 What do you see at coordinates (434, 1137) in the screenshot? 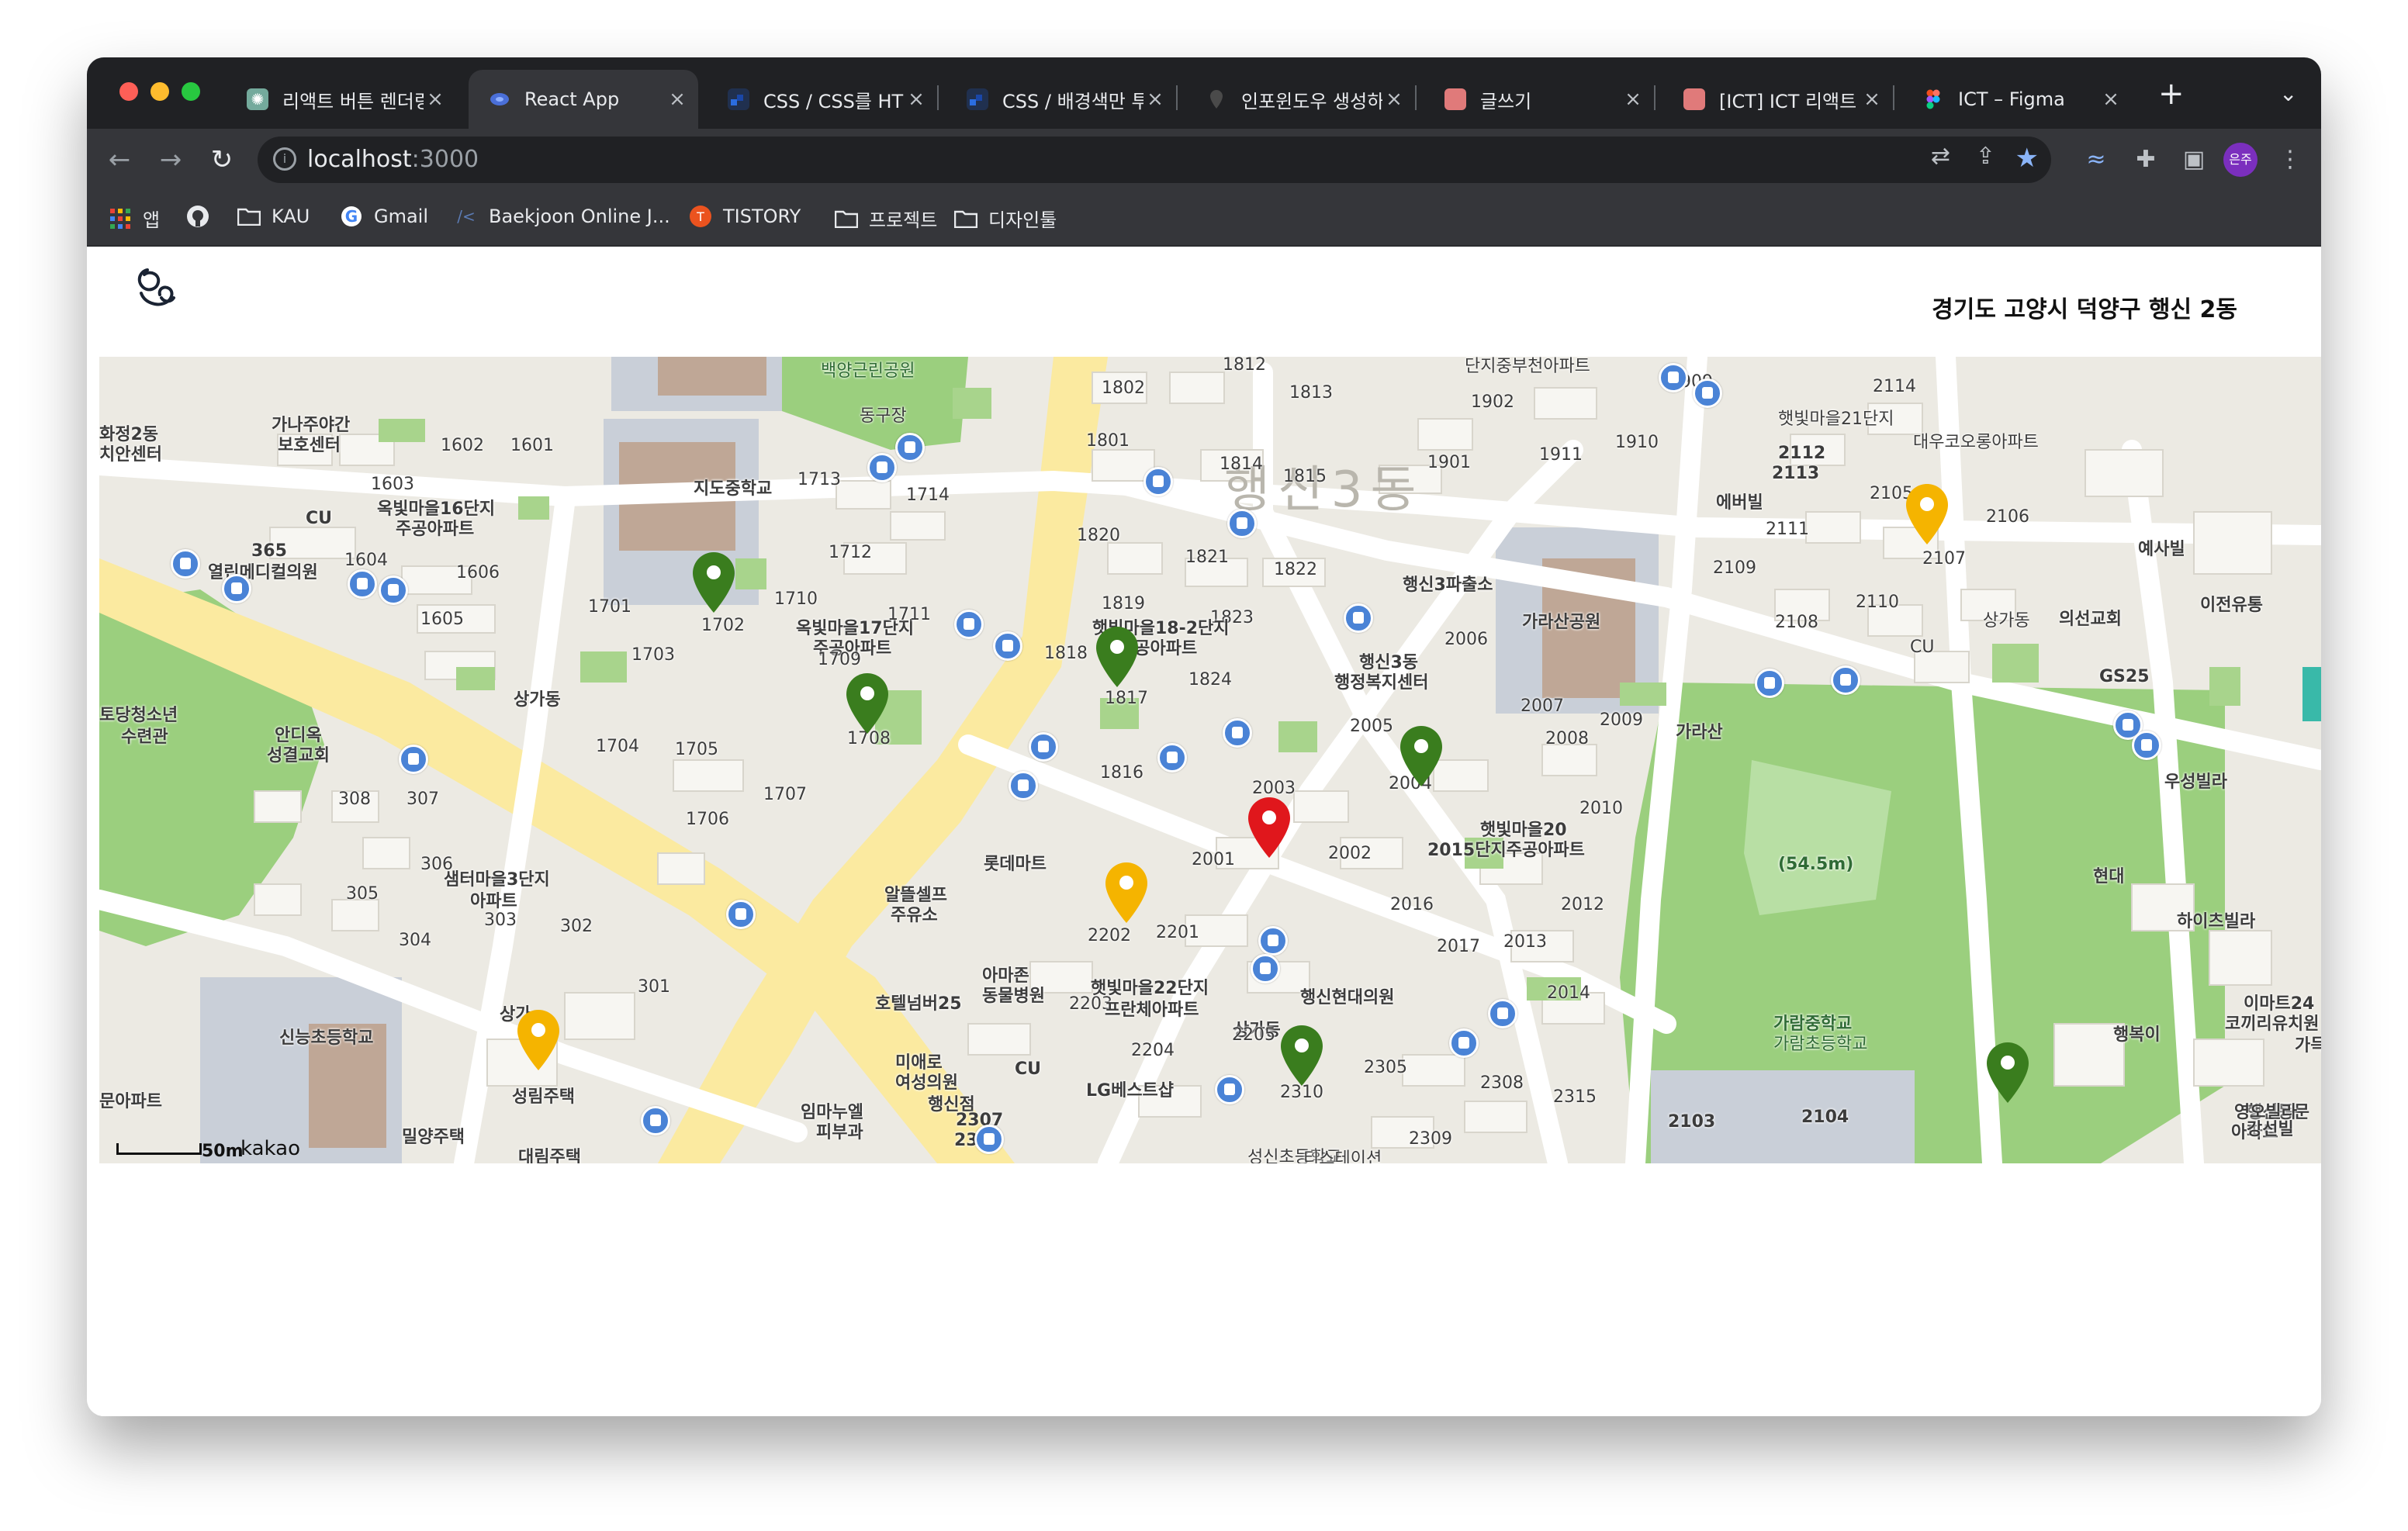
I see `map-label: 밀양주택` at bounding box center [434, 1137].